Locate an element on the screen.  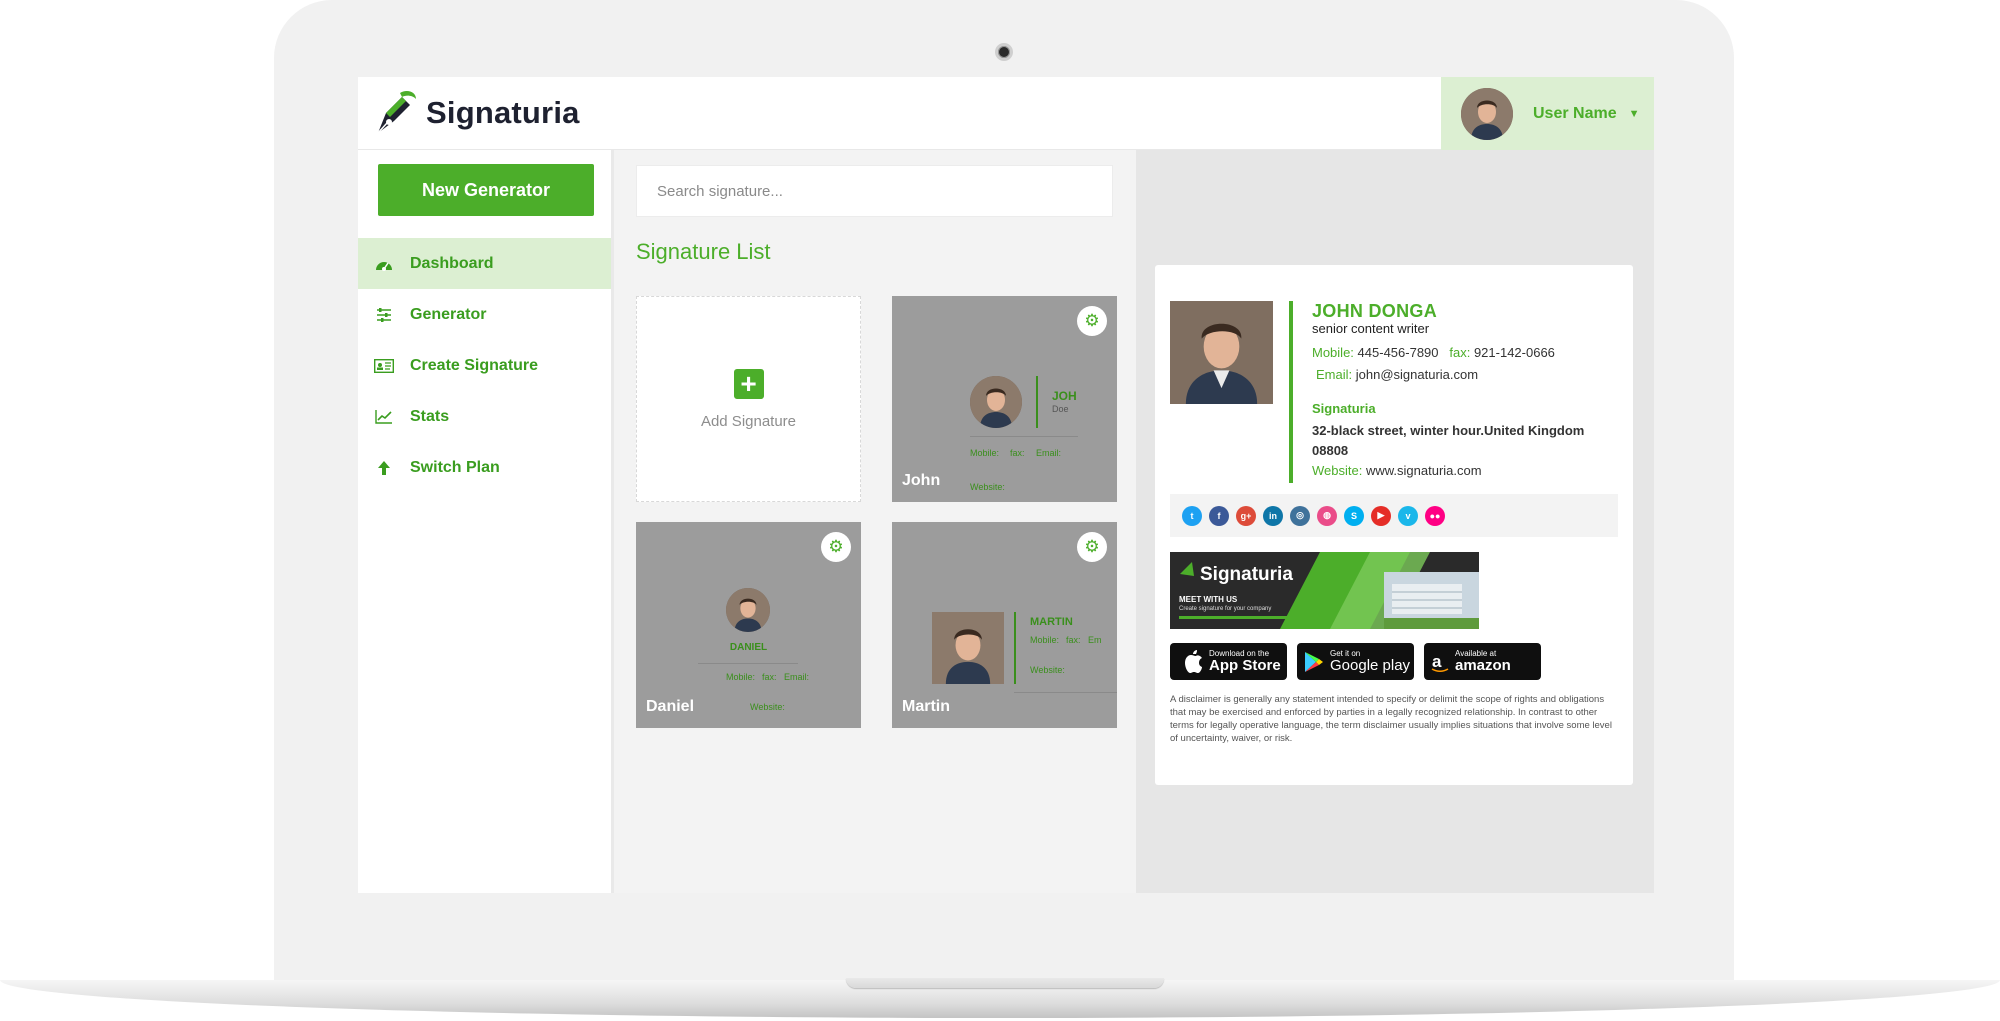
signature-phone-line: Mobile: 445-456-7890 fax: 921-142-0666 is located at coordinates (1433, 352).